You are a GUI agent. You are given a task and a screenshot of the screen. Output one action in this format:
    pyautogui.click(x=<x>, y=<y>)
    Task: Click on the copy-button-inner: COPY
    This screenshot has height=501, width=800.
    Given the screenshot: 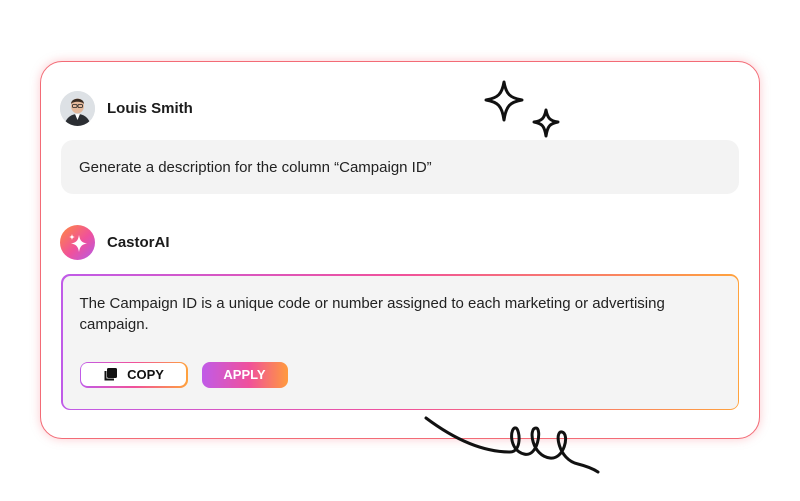 What is the action you would take?
    pyautogui.click(x=133, y=374)
    